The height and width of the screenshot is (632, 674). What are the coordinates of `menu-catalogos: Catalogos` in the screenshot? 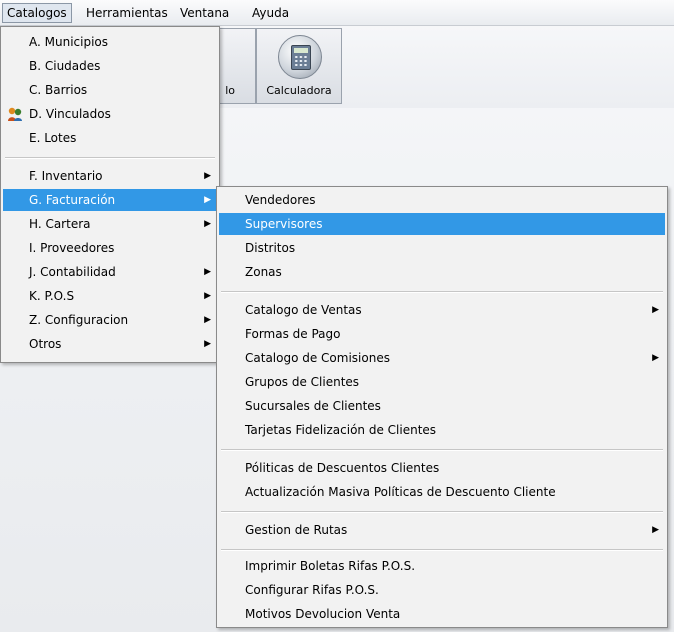 It's located at (37, 13).